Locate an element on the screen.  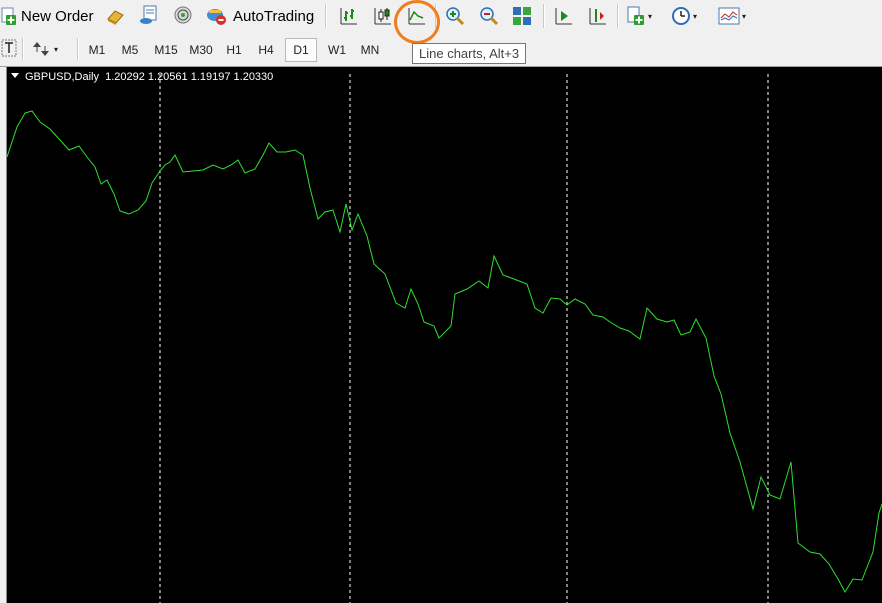
main-toolbar: New Order AutoTrading ▾ ▾ ▾ is located at coordinates (441, 16).